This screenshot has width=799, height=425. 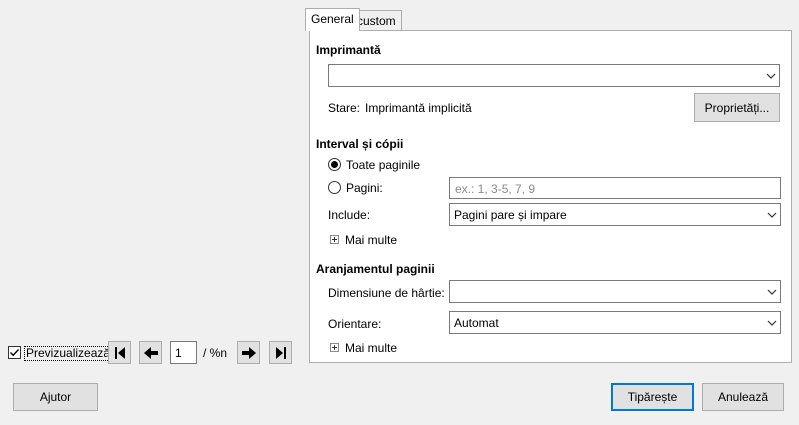 I want to click on printer-status-value: Imprimantă implicită, so click(x=418, y=108).